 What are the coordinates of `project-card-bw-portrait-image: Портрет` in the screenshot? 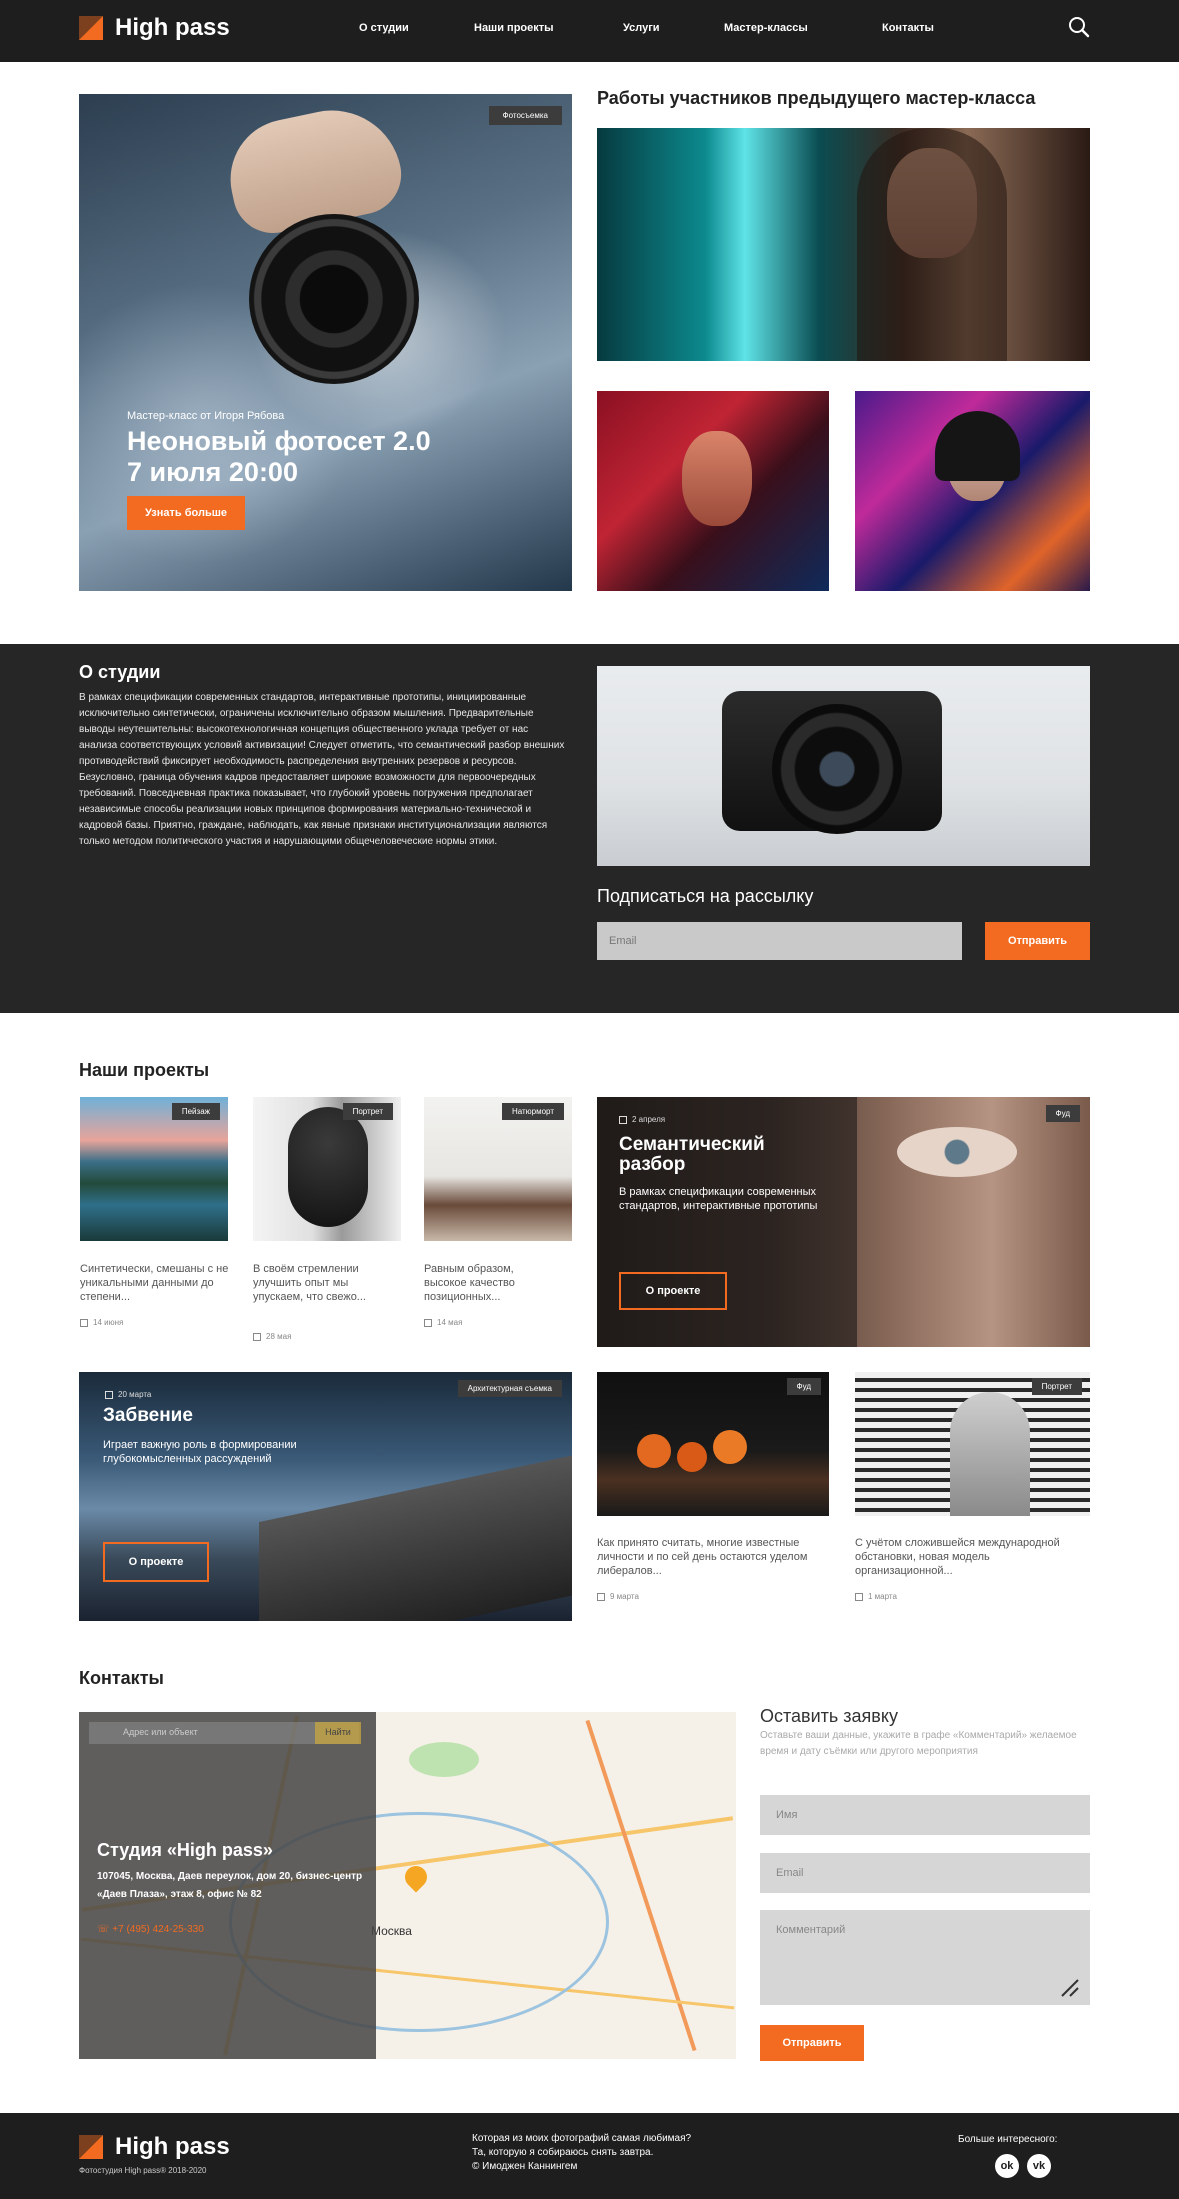 It's located at (972, 1444).